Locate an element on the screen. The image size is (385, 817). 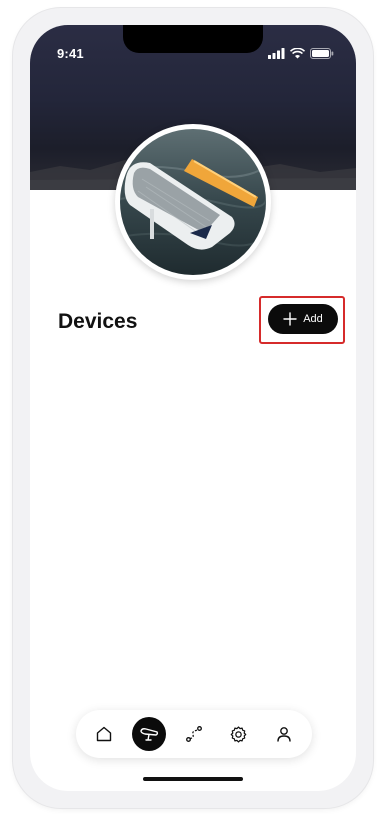
add-device-button: Add is located at coordinates (303, 319).